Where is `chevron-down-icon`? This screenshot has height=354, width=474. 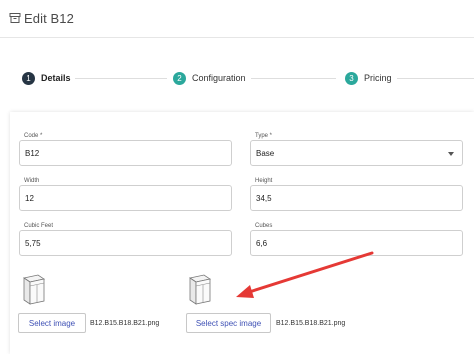
chevron-down-icon is located at coordinates (451, 154).